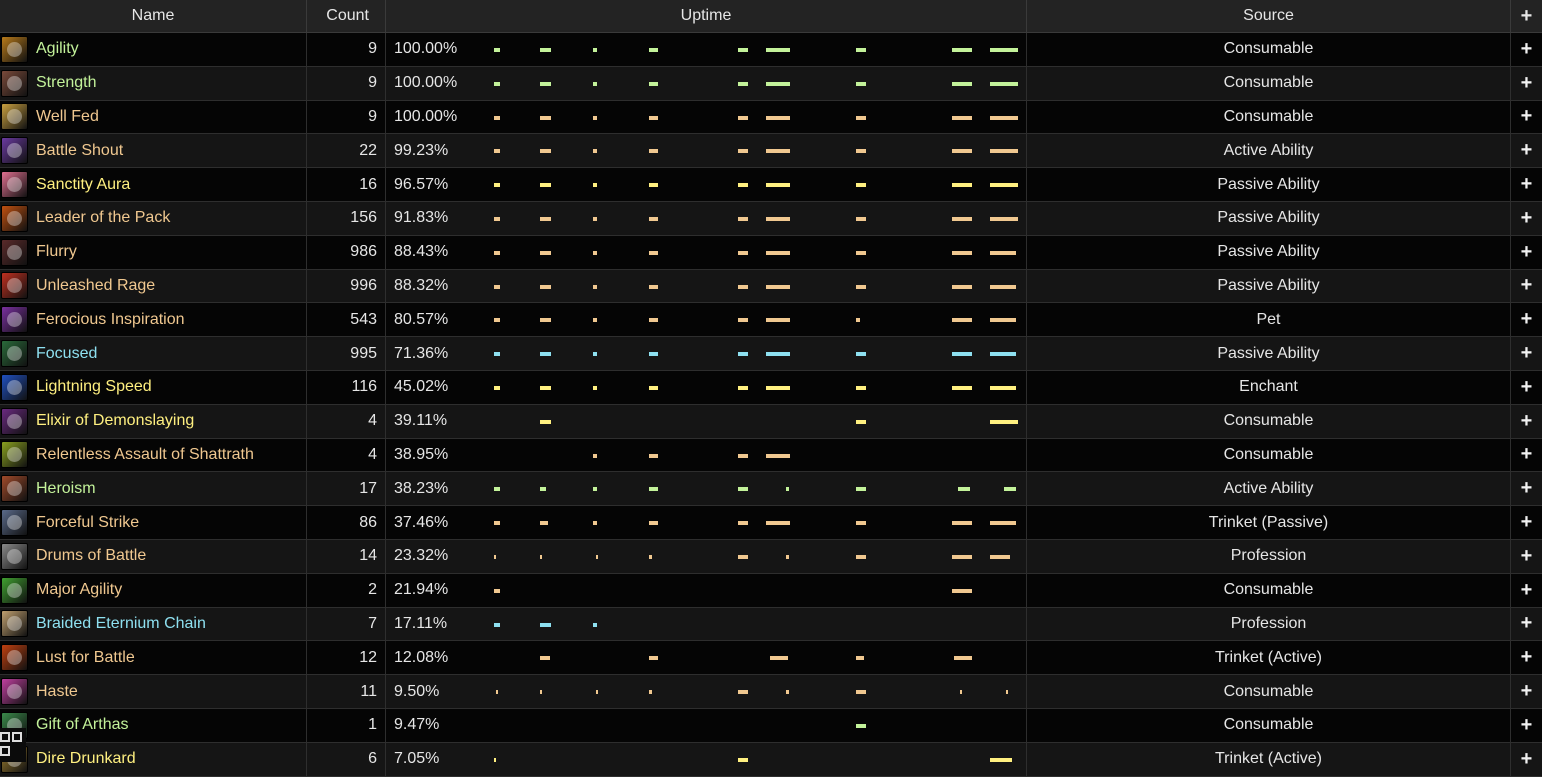  What do you see at coordinates (706, 556) in the screenshot?
I see `uptime-cell: 23.32%` at bounding box center [706, 556].